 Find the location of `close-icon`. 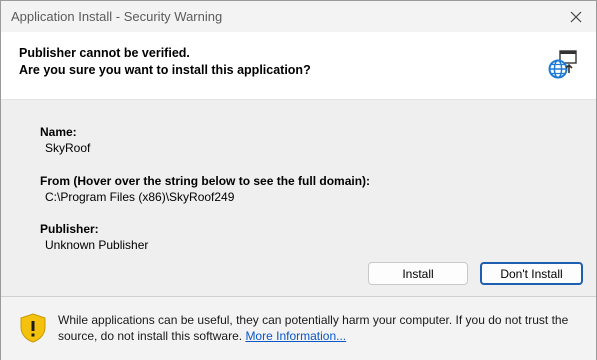

close-icon is located at coordinates (576, 16).